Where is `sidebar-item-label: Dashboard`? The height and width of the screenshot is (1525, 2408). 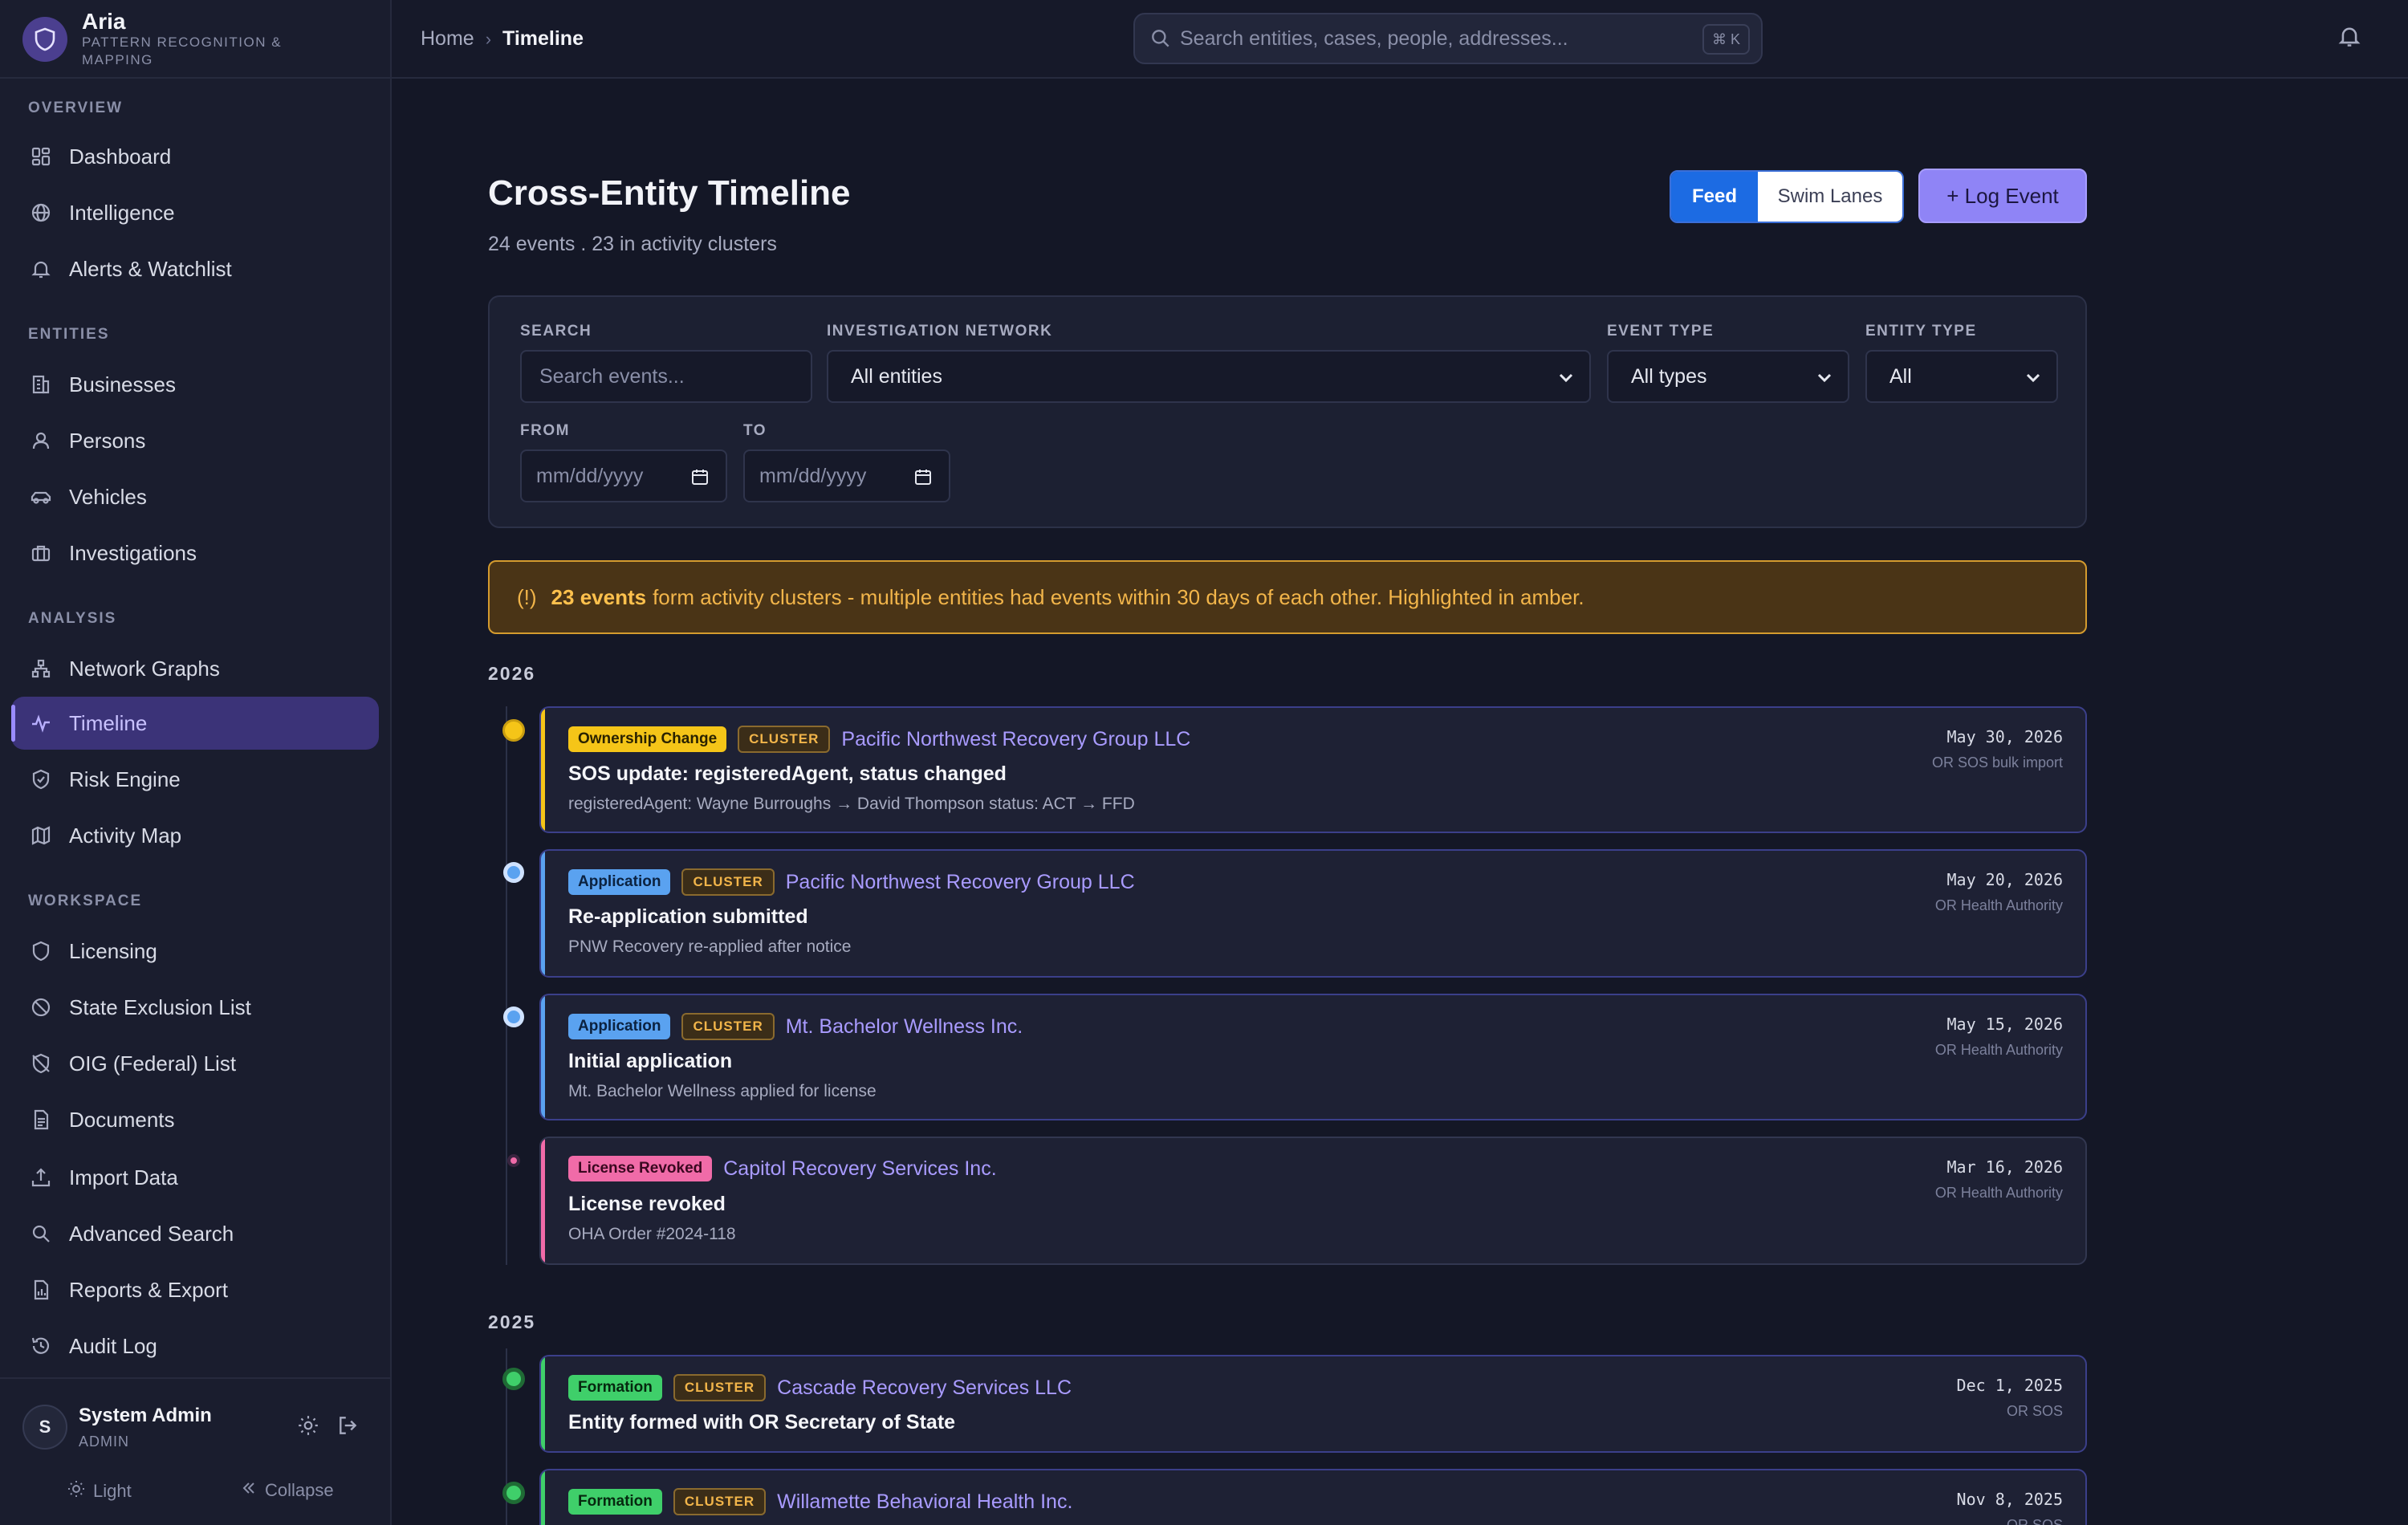
sidebar-item-label: Dashboard is located at coordinates (120, 156).